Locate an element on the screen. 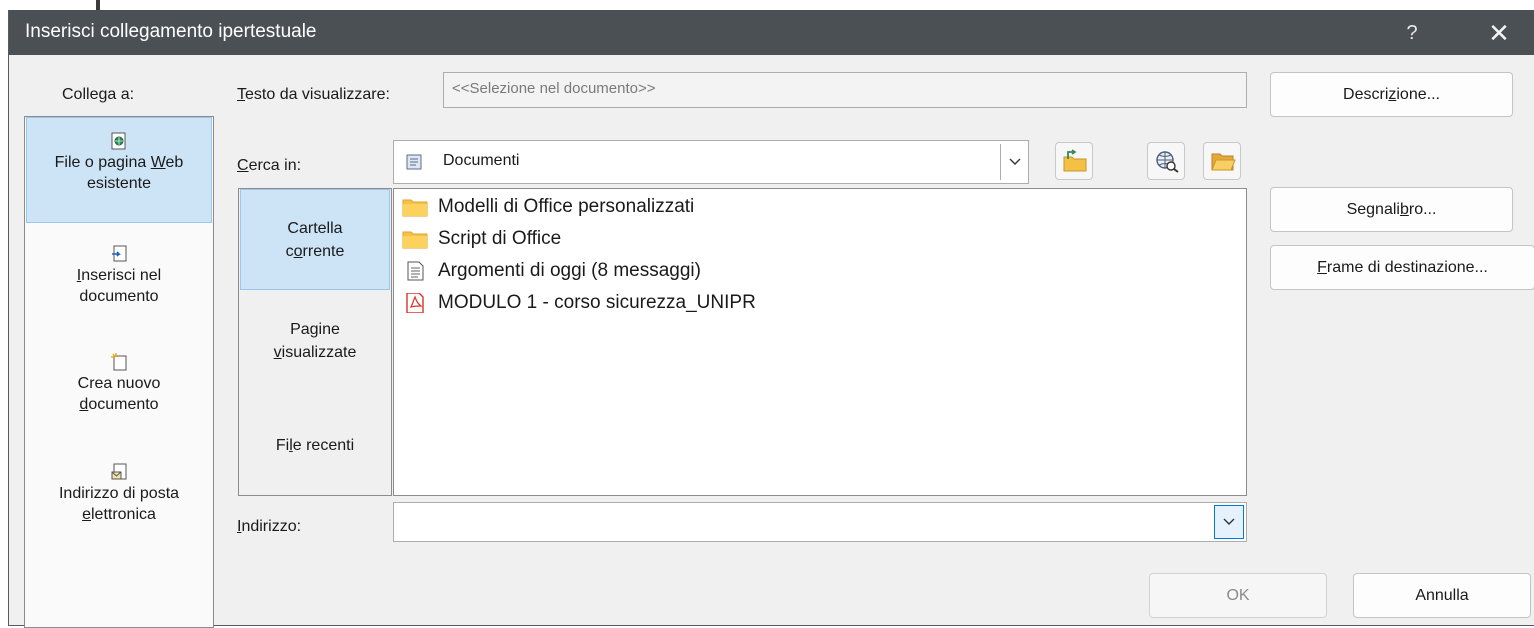 This screenshot has width=1534, height=628. nav-item-label: lettronica is located at coordinates (123, 514).